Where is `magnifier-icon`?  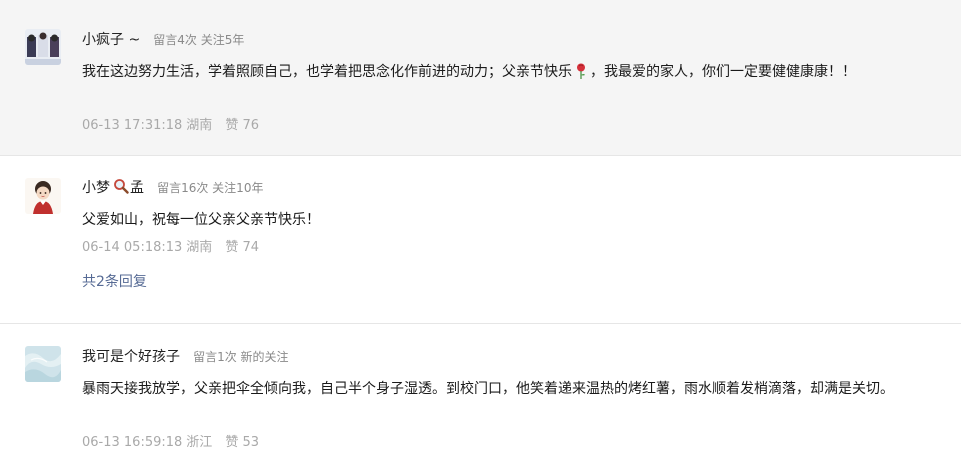
magnifier-icon is located at coordinates (121, 189).